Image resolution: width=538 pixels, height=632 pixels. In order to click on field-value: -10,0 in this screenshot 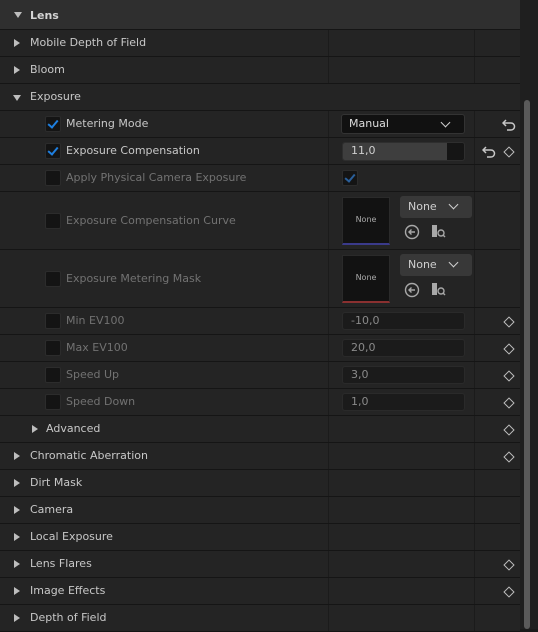, I will do `click(365, 320)`.